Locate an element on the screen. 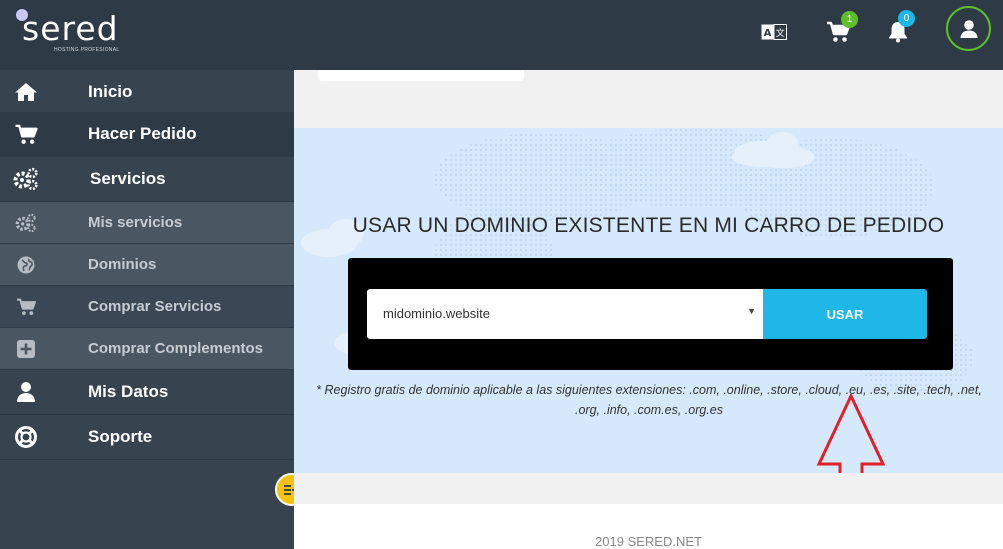  sidebar-item-dominios: Dominios is located at coordinates (147, 265).